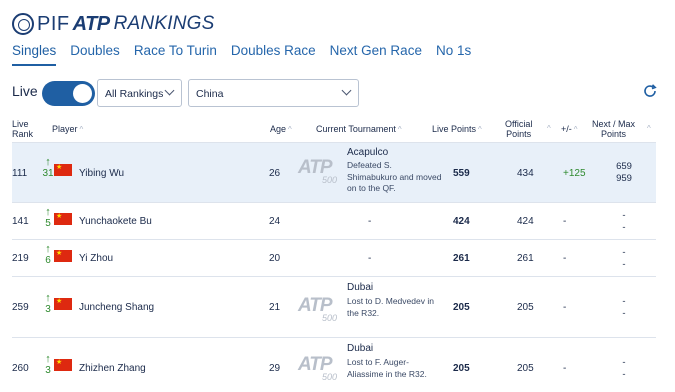 The image size is (675, 392). What do you see at coordinates (67, 129) in the screenshot?
I see `col-player: Player ^` at bounding box center [67, 129].